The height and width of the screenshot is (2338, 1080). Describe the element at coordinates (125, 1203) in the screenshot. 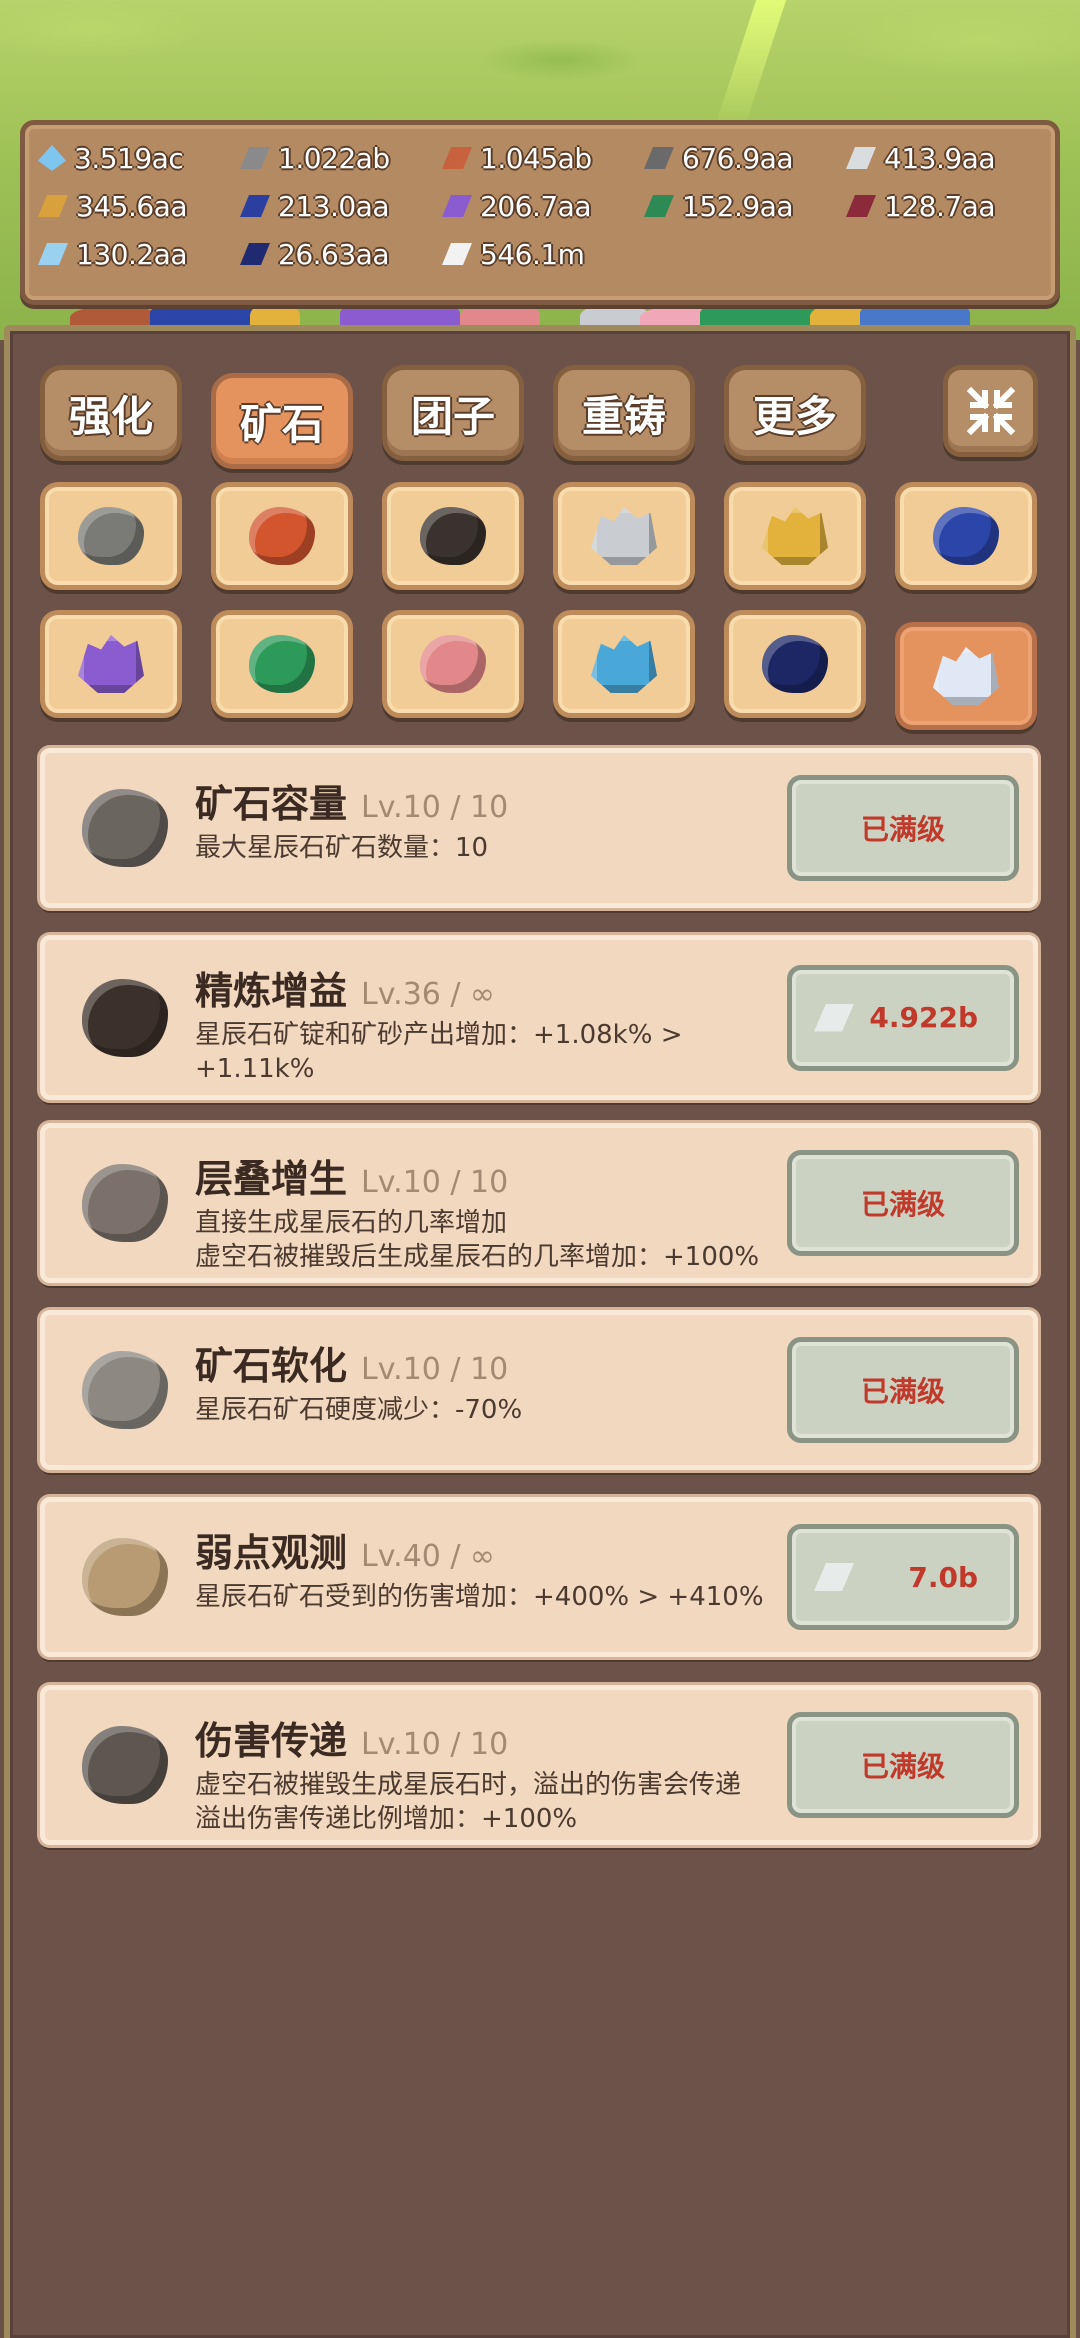

I see `stacking-ore-icon` at that location.